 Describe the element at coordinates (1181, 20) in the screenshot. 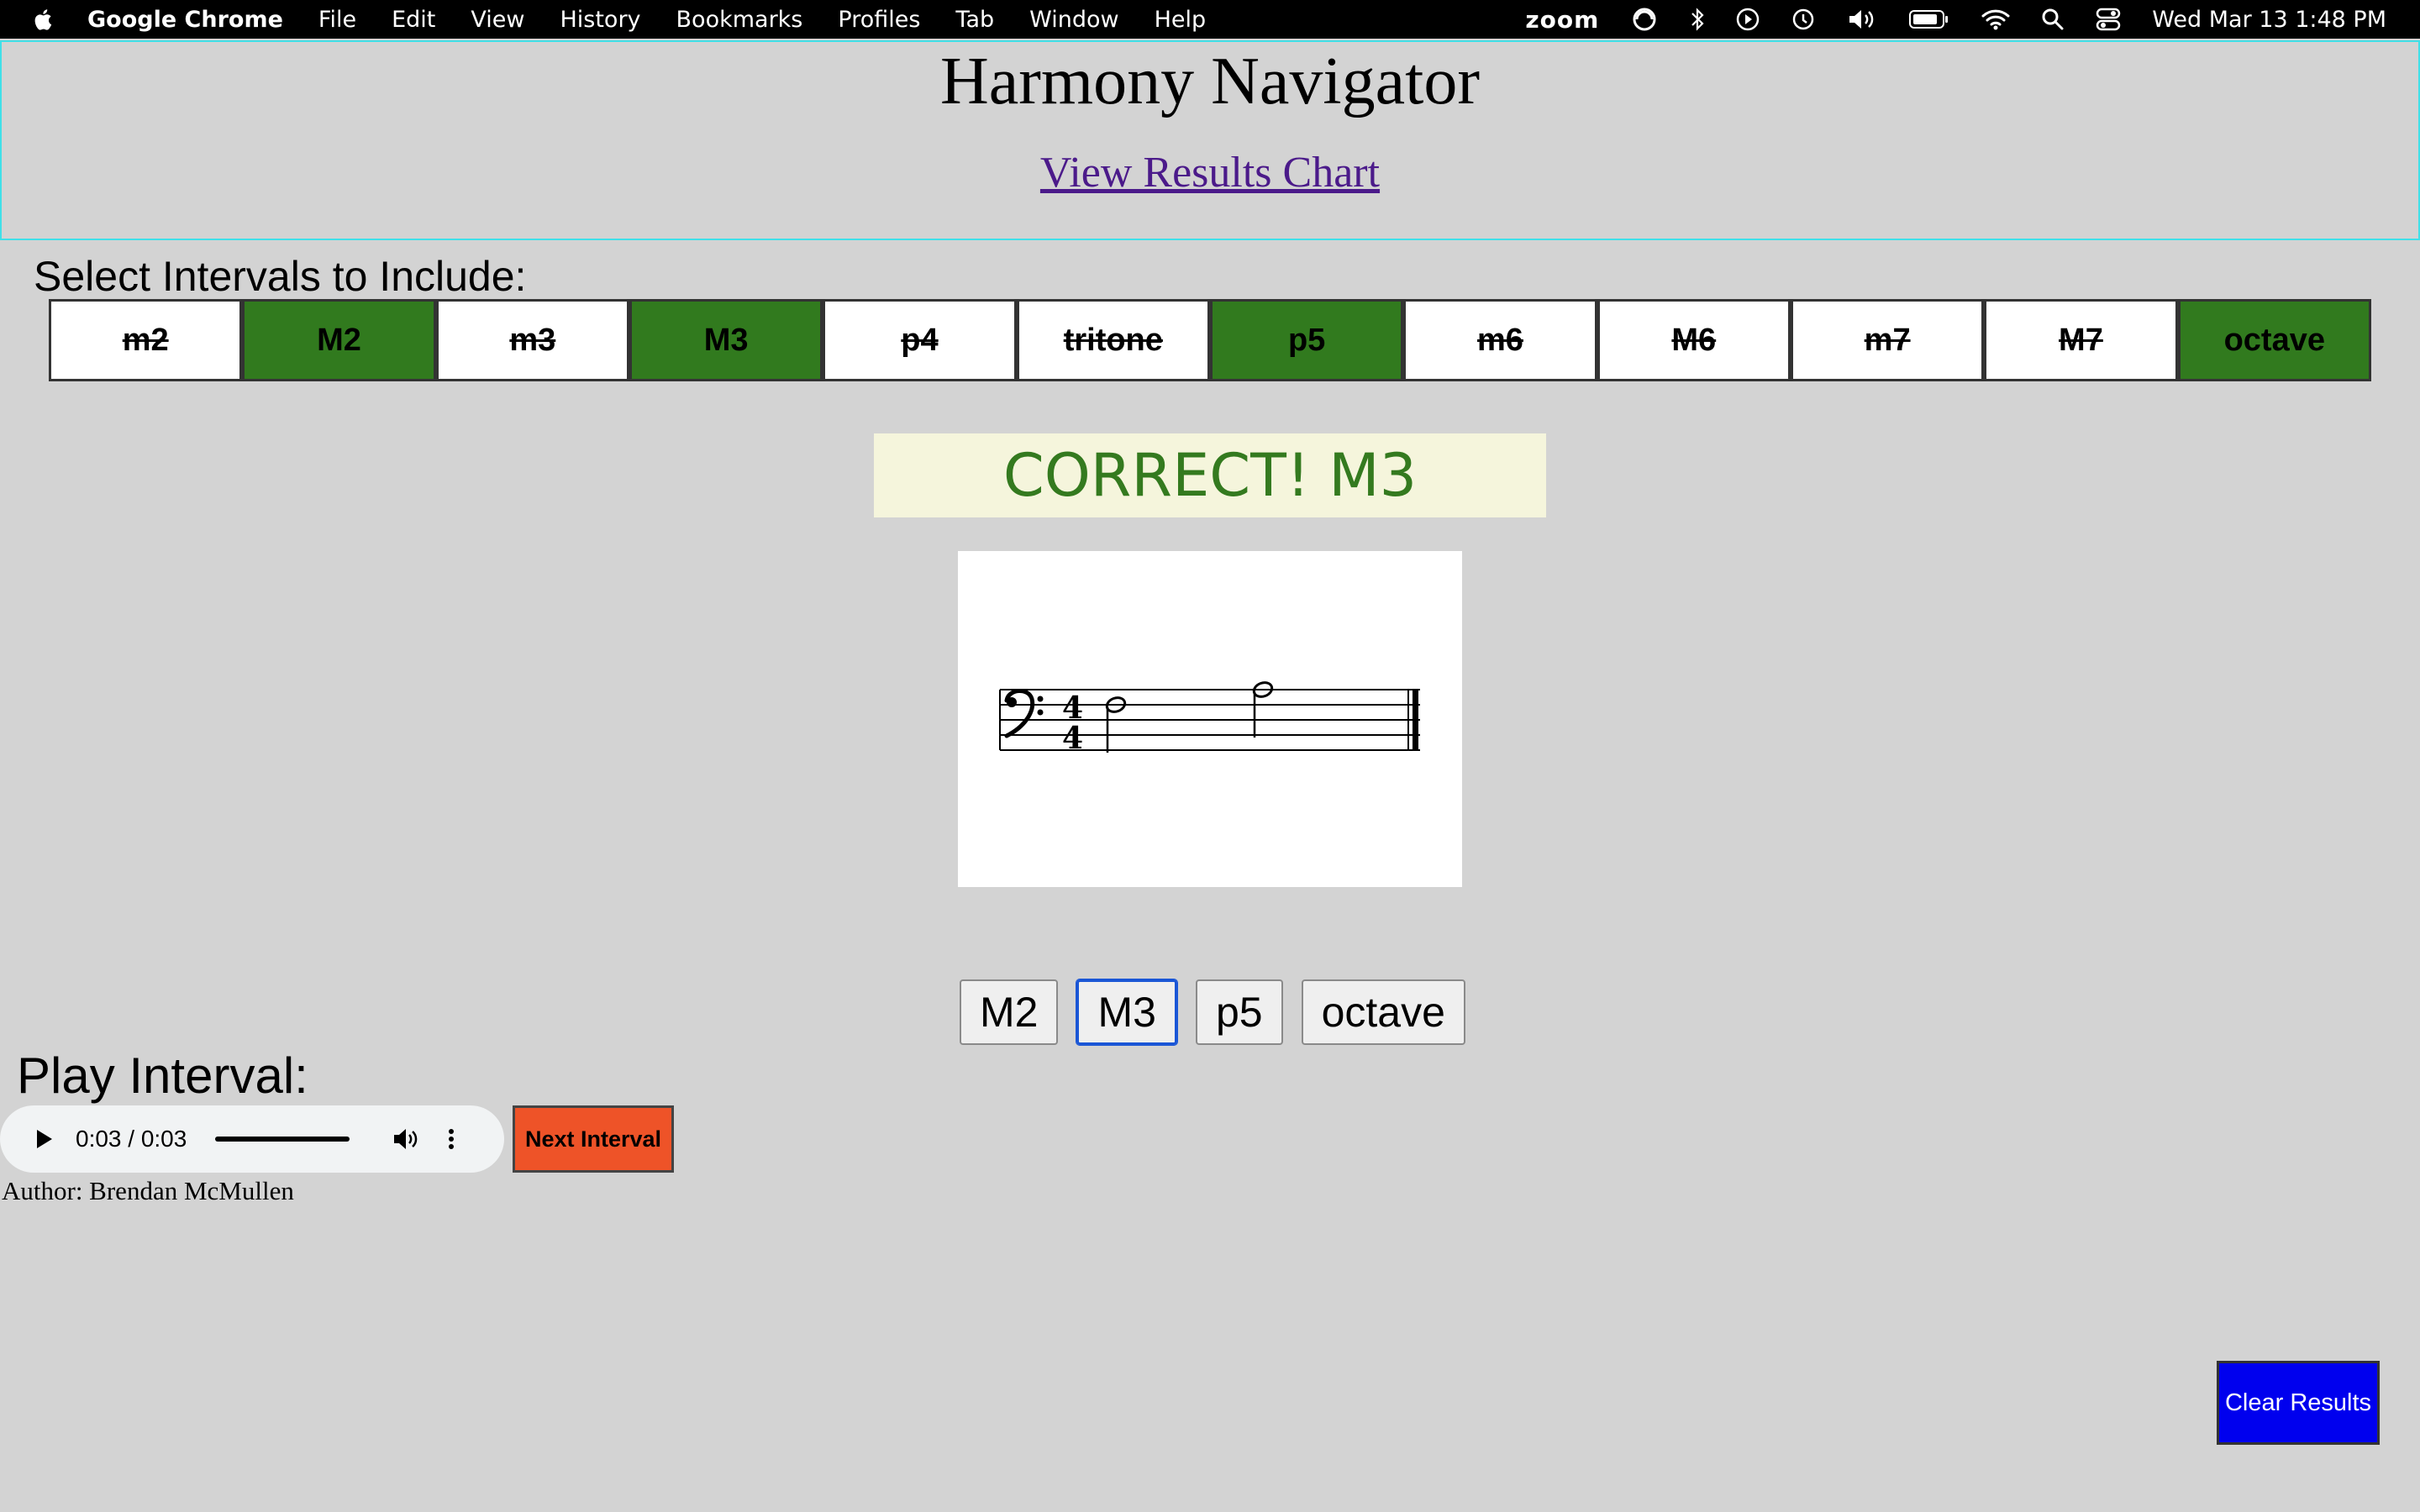

I see `menu-help: Help` at that location.